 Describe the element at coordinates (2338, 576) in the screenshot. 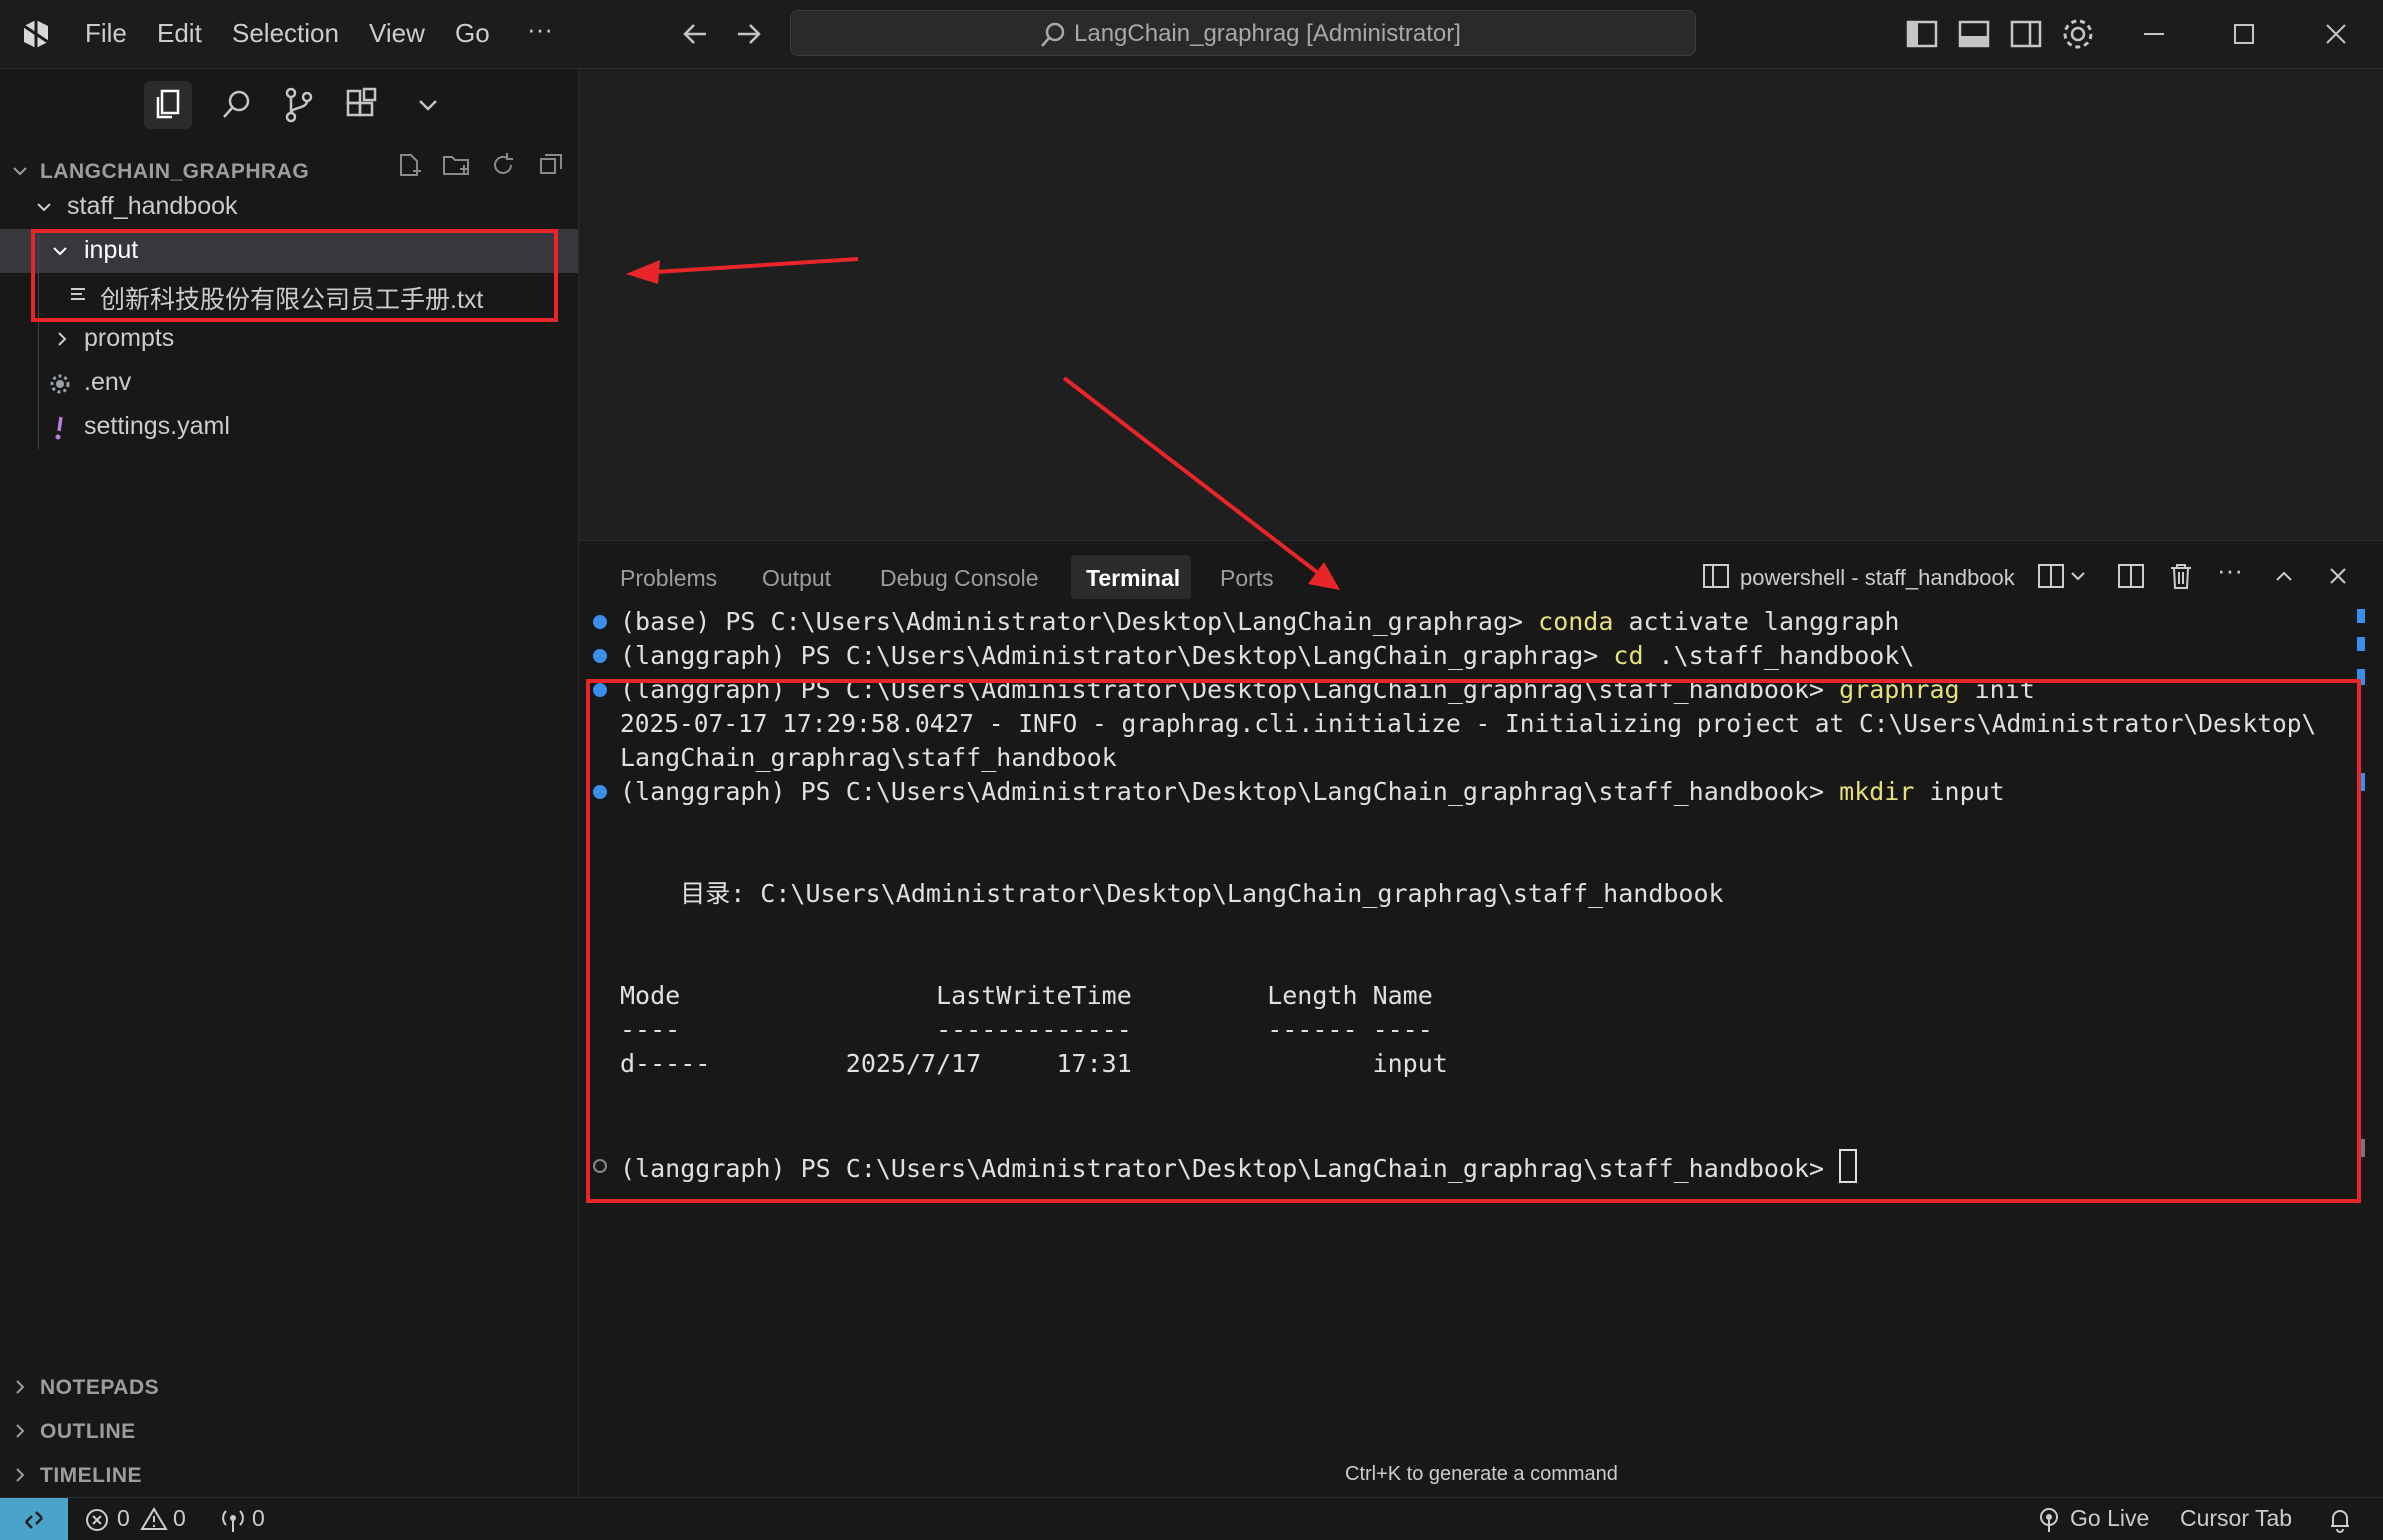

I see `close-panel-icon` at that location.